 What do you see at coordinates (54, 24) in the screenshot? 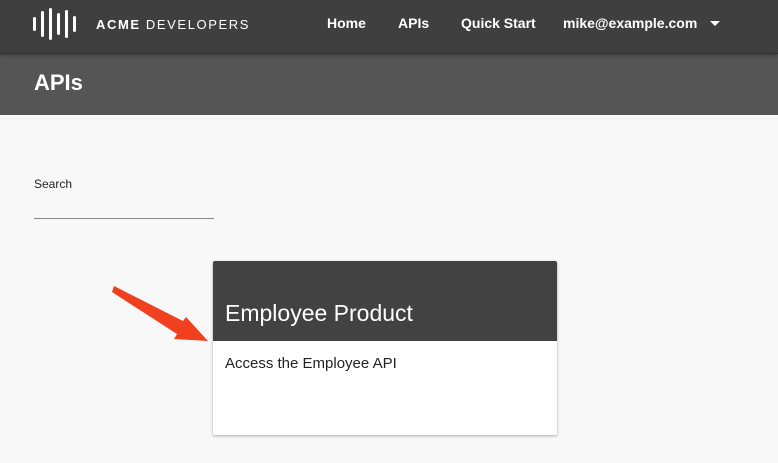
I see `sound-bars-logo-icon` at bounding box center [54, 24].